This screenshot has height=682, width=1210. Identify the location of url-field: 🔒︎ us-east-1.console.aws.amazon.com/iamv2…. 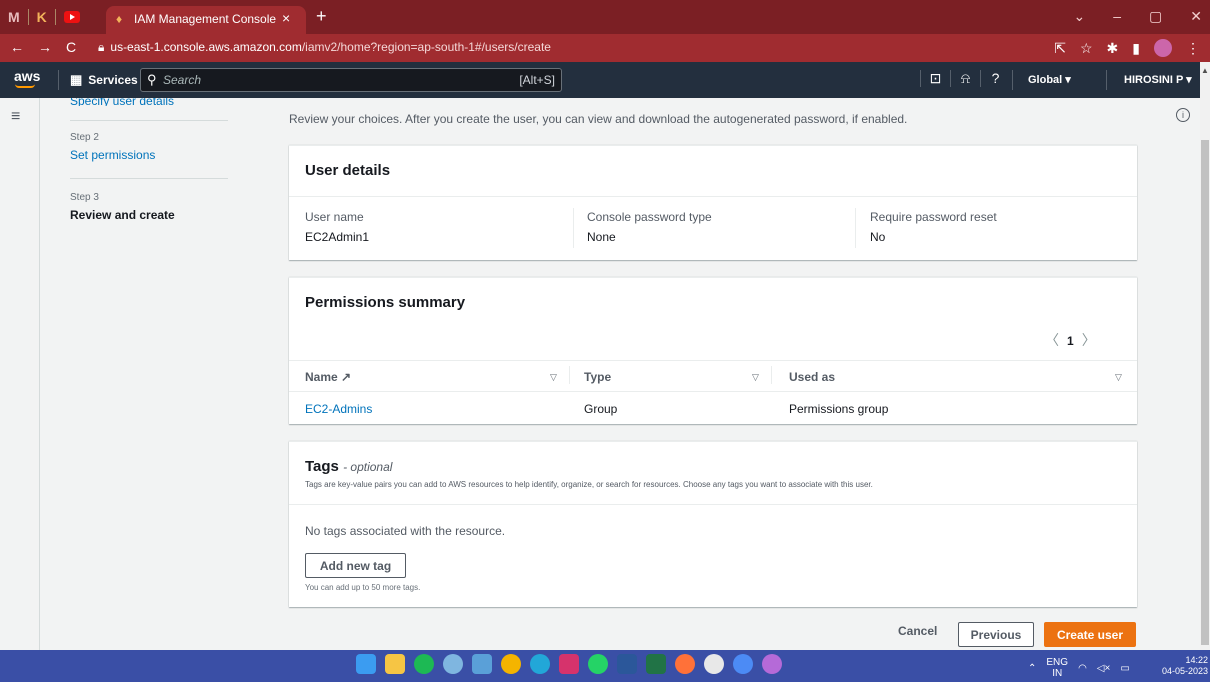
(324, 47).